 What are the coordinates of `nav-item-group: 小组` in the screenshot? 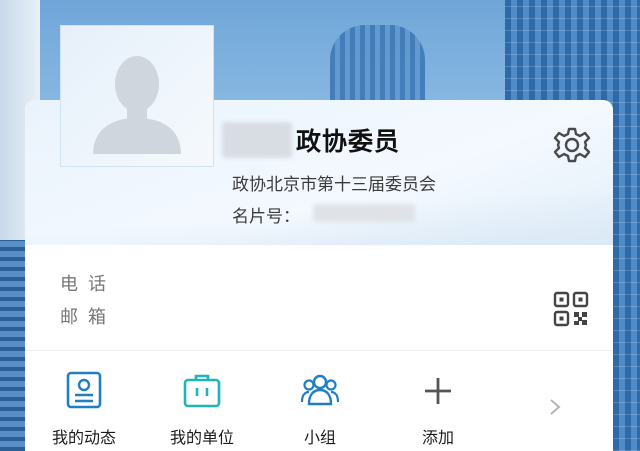 It's located at (320, 409).